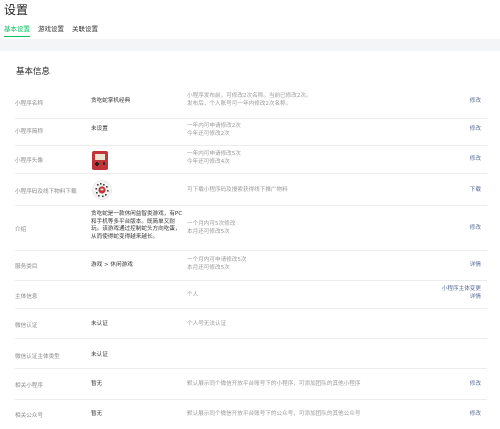 Image resolution: width=500 pixels, height=429 pixels. What do you see at coordinates (26, 297) in the screenshot?
I see `row-label: 主体信息` at bounding box center [26, 297].